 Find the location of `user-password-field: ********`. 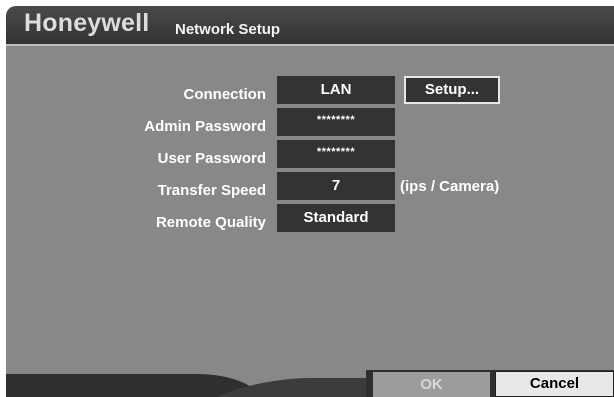

user-password-field: ******** is located at coordinates (336, 154).